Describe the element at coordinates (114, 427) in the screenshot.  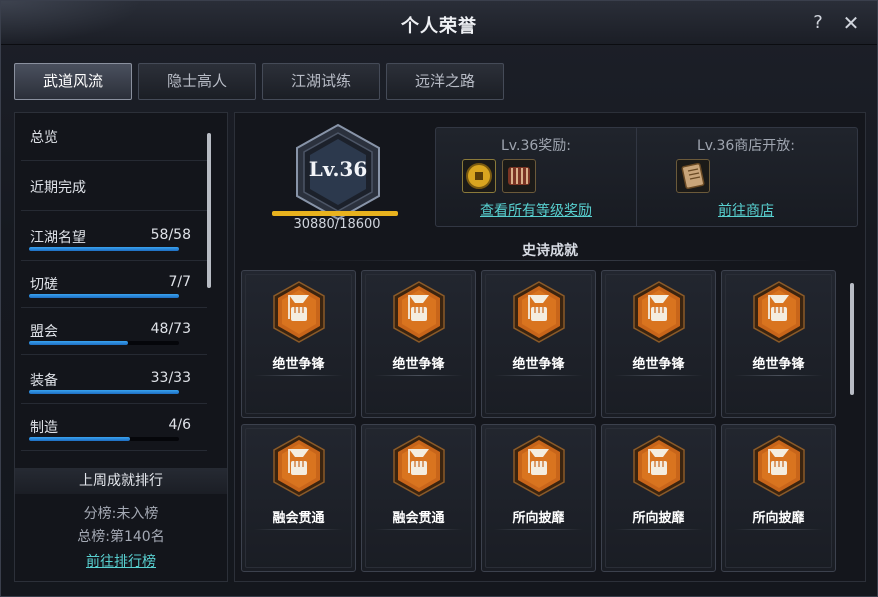
I see `sidebar-item-crafting: 制造 4/6` at that location.